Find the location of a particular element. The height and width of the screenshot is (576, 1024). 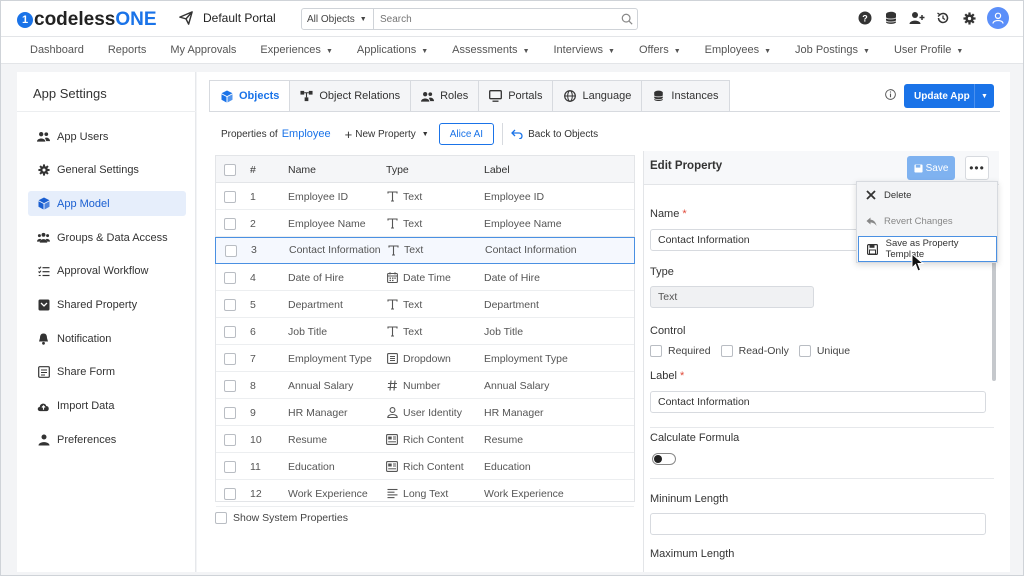

nav-item-experiences: Experiences ▼ is located at coordinates (296, 50).